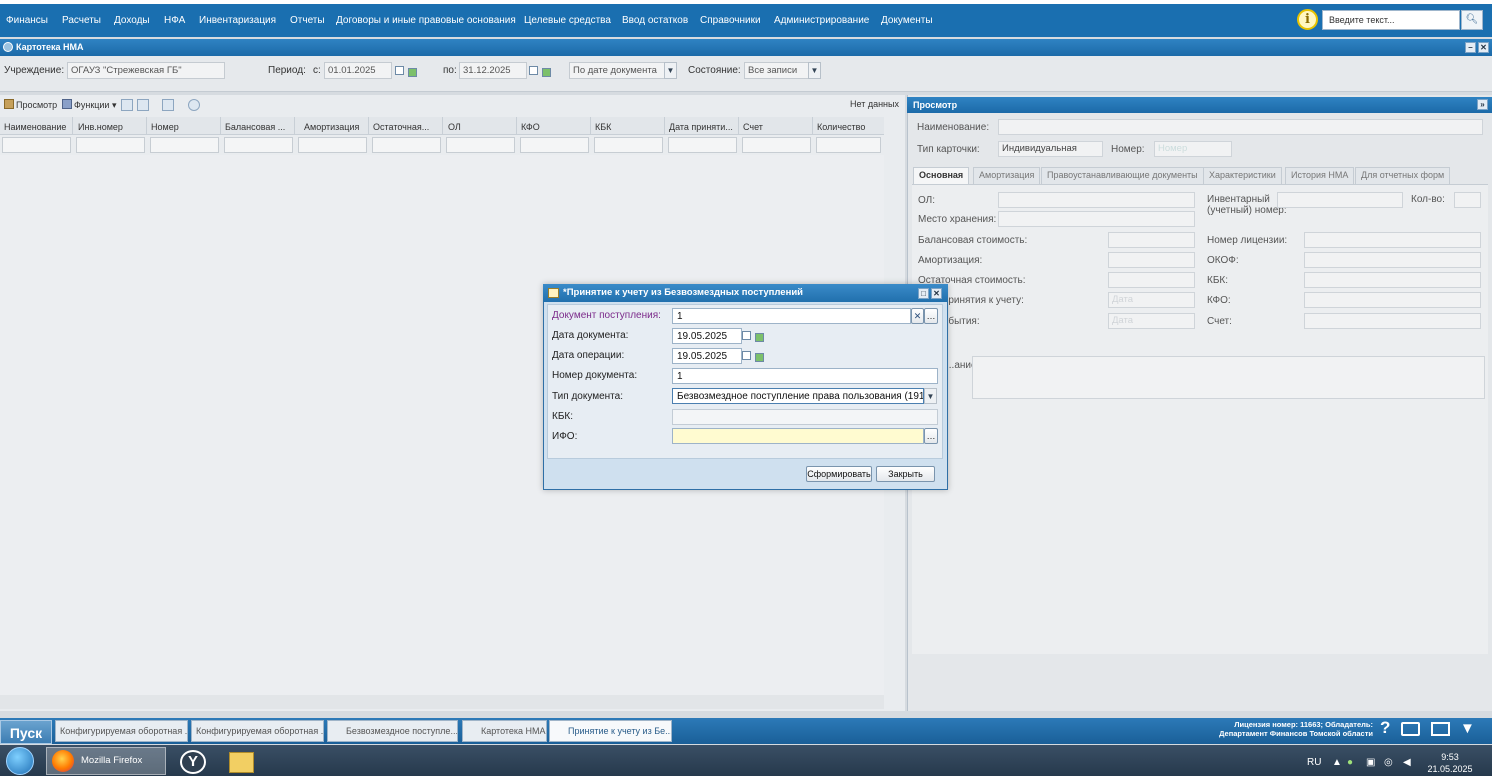  Describe the element at coordinates (567, 20) in the screenshot. I see `menu-targeted-funds: Целевые средства` at that location.